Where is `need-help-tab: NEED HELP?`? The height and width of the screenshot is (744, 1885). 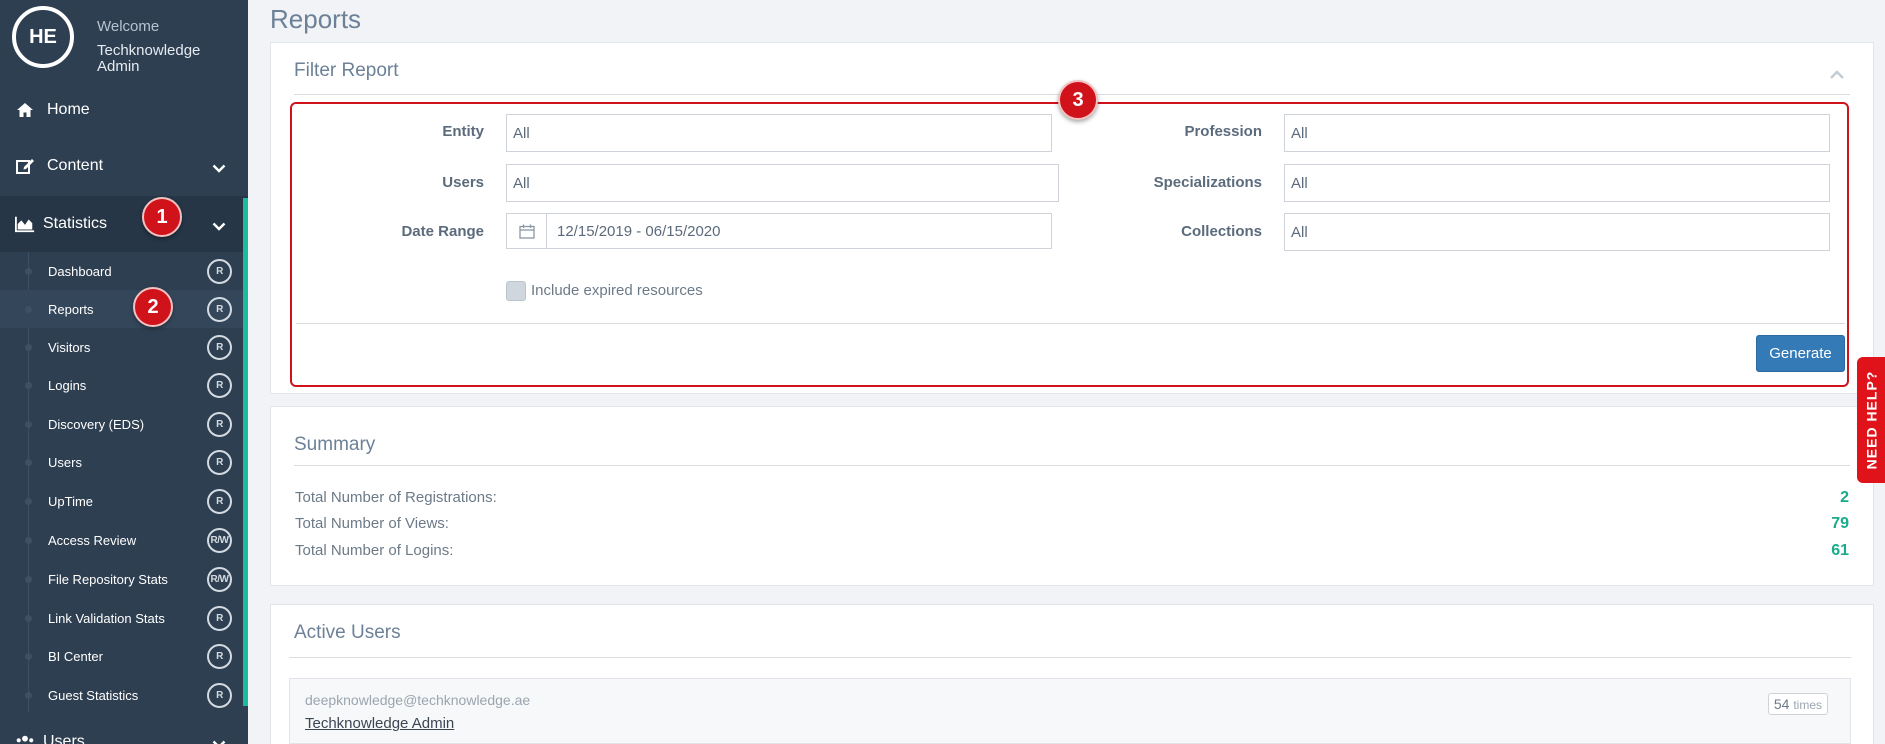
need-help-tab: NEED HELP? is located at coordinates (1871, 420).